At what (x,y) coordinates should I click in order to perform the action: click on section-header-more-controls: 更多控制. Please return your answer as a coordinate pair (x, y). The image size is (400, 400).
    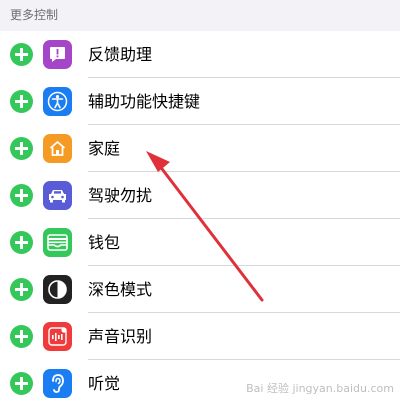
    Looking at the image, I should click on (200, 15).